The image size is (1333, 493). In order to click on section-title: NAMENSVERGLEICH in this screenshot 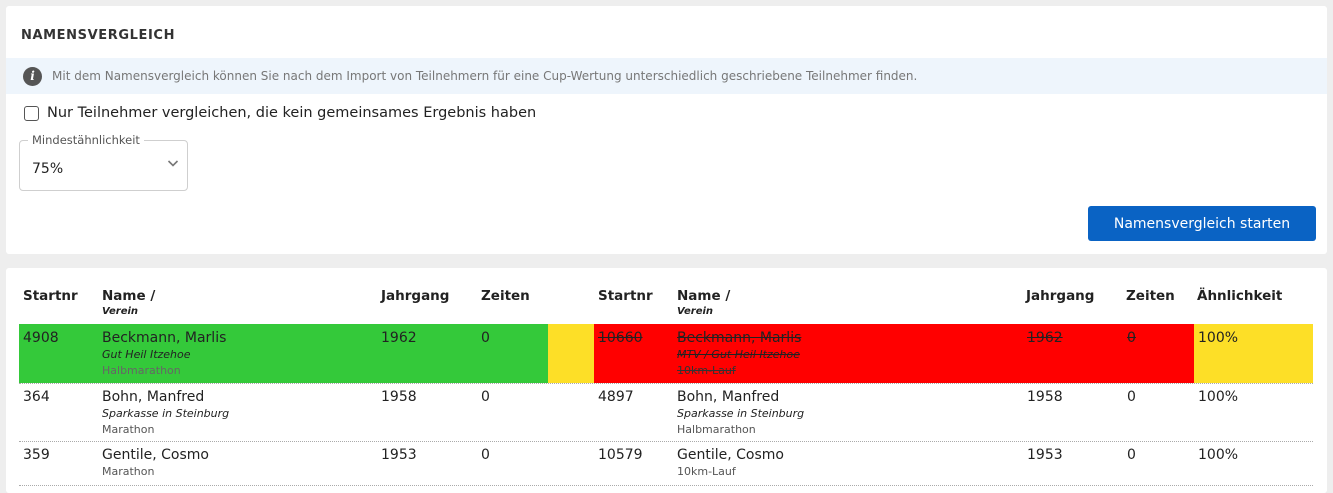, I will do `click(98, 35)`.